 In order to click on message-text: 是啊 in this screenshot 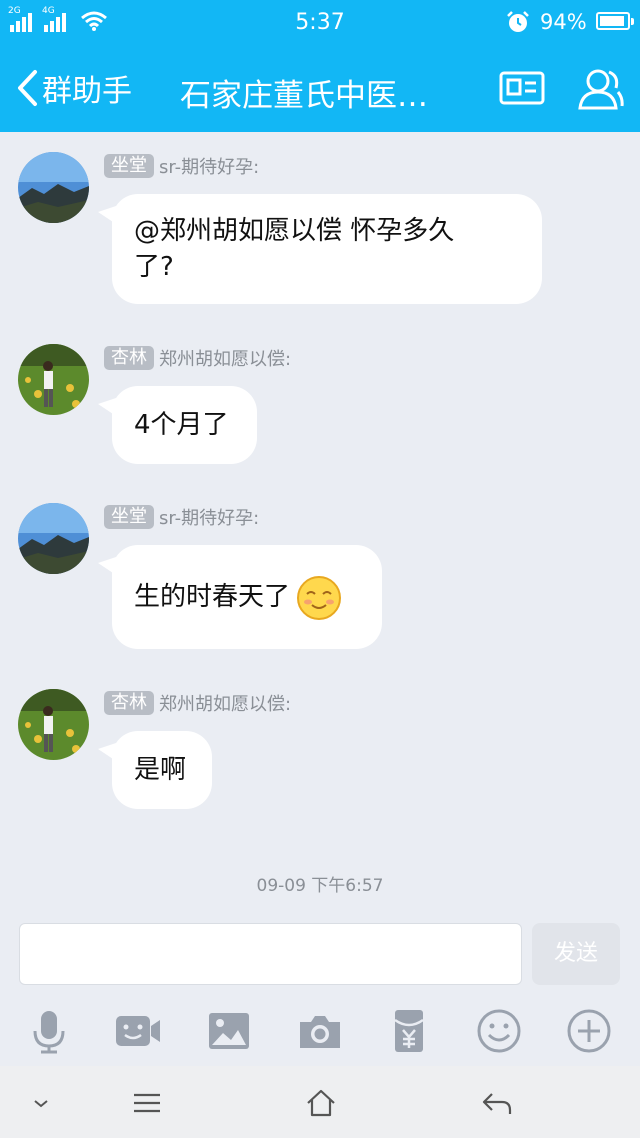, I will do `click(160, 770)`.